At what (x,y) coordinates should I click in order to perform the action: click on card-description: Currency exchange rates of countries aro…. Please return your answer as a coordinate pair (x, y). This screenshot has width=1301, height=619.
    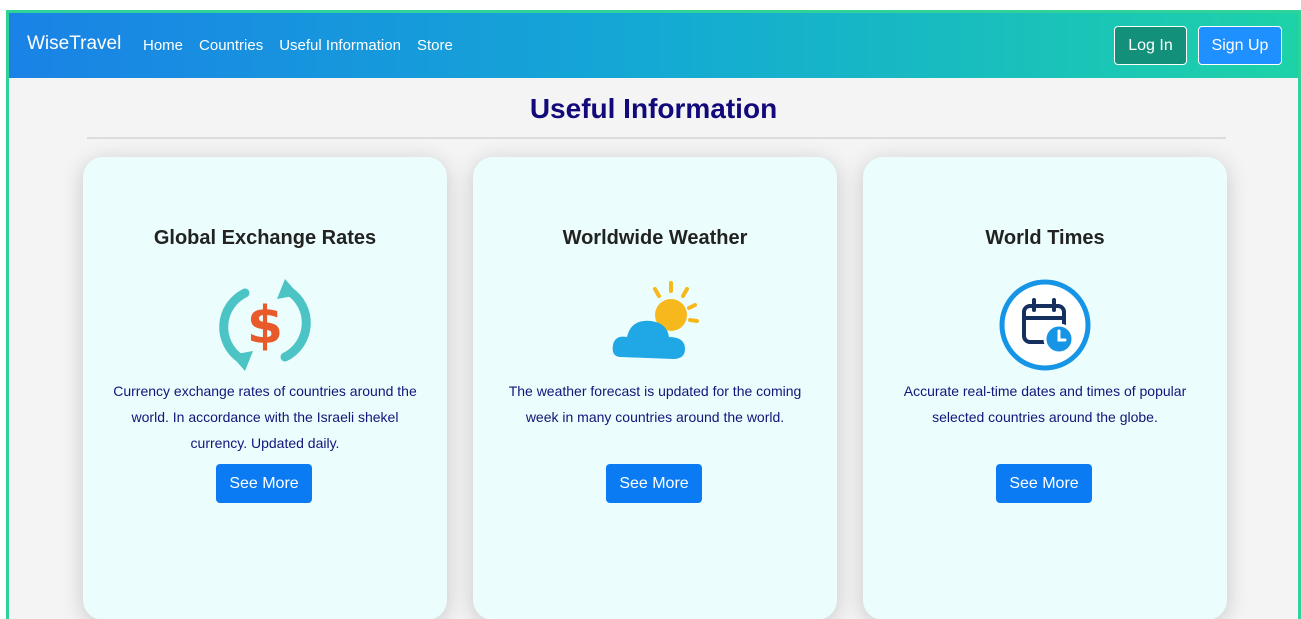
    Looking at the image, I should click on (265, 417).